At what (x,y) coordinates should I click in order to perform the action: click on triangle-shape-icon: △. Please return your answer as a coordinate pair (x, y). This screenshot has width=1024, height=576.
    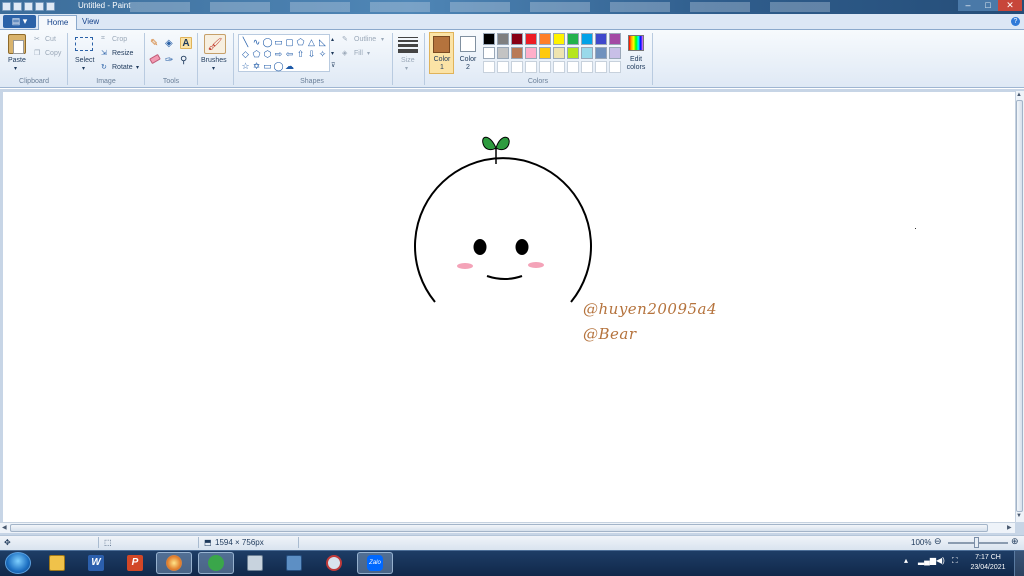
    Looking at the image, I should click on (311, 42).